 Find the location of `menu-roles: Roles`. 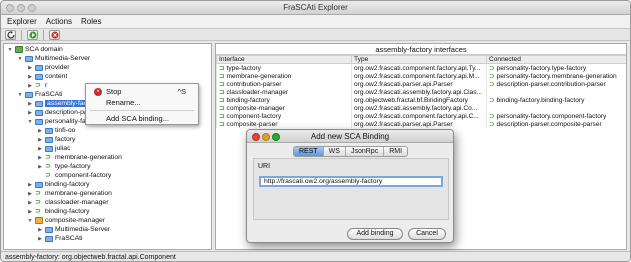

menu-roles: Roles is located at coordinates (91, 21).